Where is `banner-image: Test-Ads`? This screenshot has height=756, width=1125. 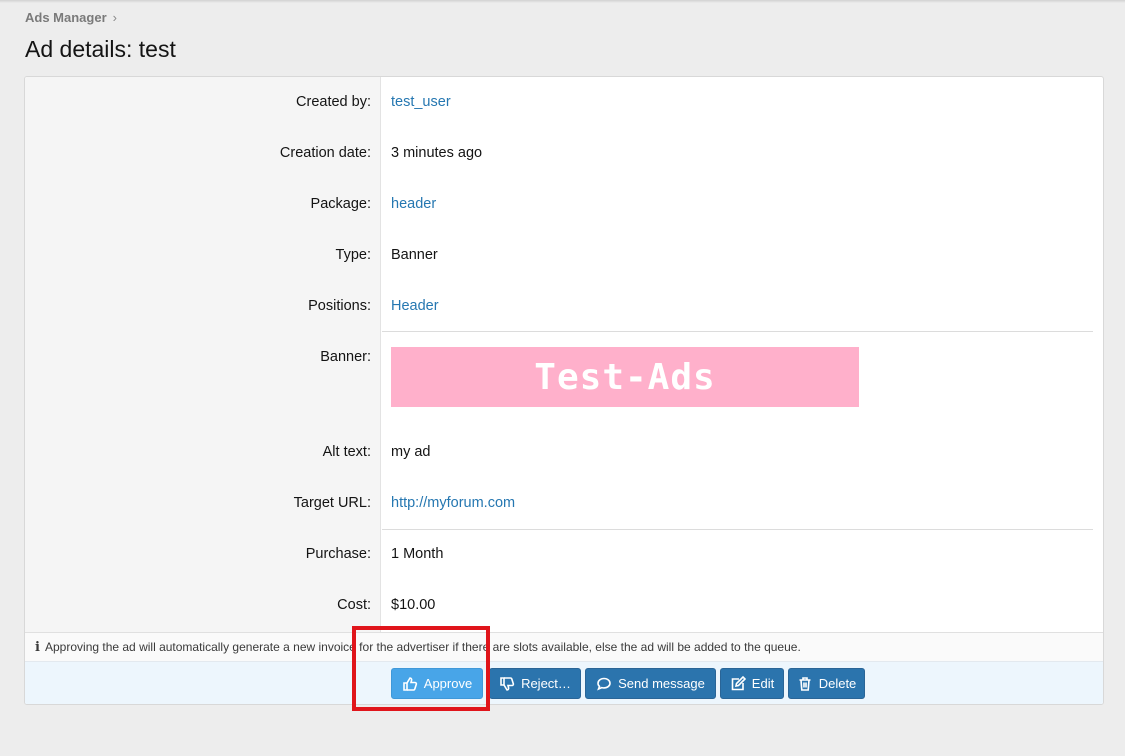
banner-image: Test-Ads is located at coordinates (625, 377).